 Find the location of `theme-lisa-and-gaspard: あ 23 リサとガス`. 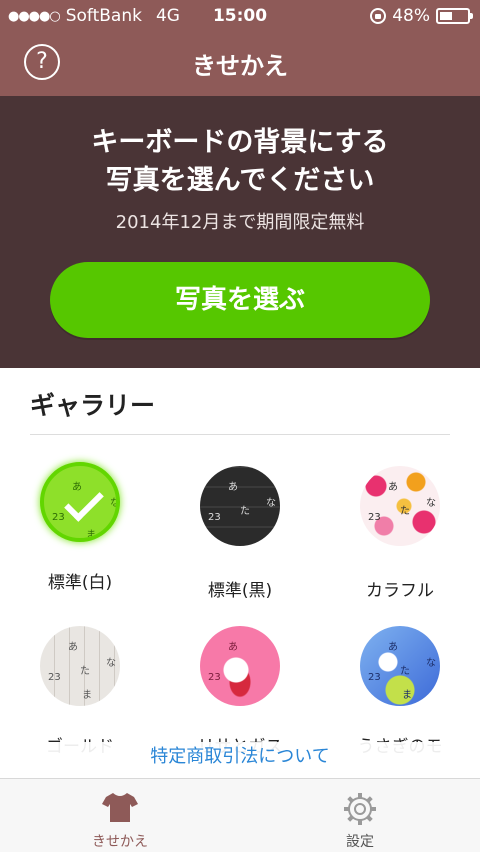

theme-lisa-and-gaspard: あ 23 リサとガス is located at coordinates (240, 691).